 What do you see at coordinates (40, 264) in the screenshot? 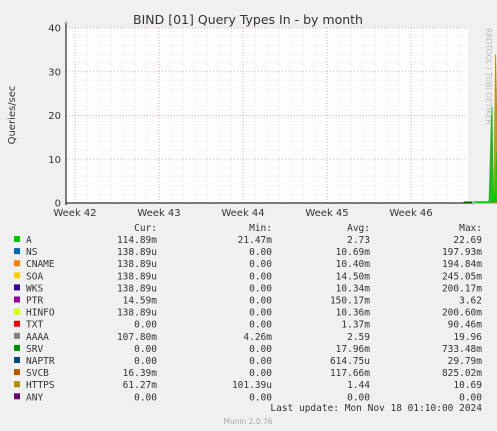
I see `legend-series-name: CNAME` at bounding box center [40, 264].